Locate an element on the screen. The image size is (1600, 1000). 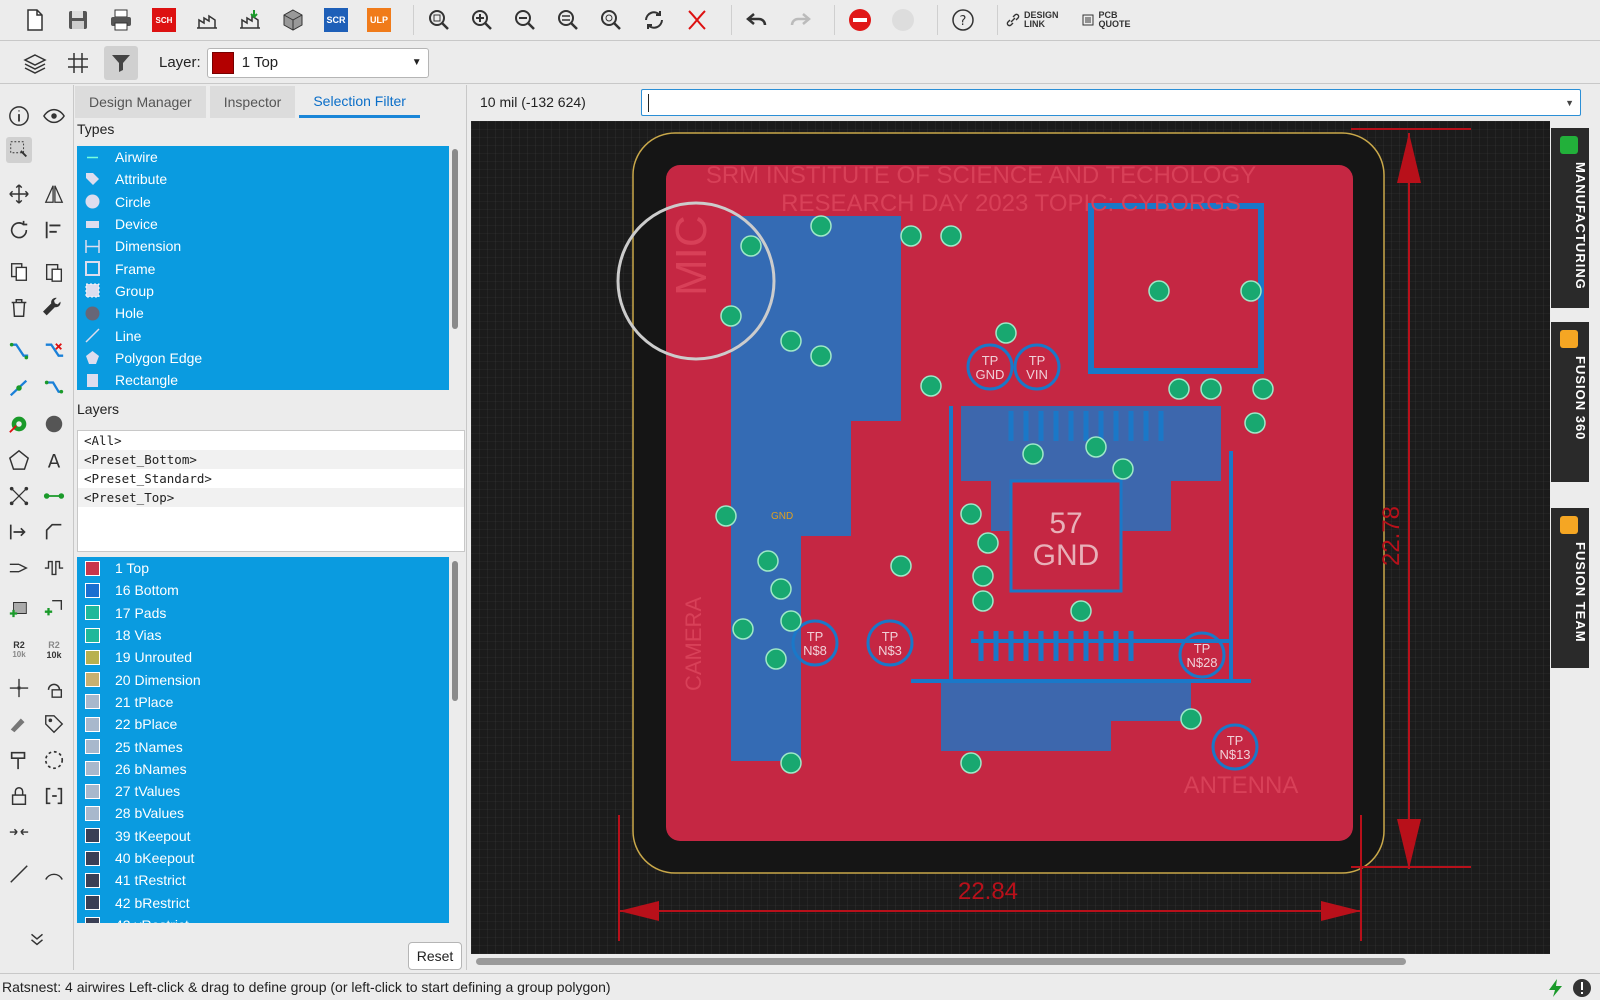
layer-item: 21 tPlace is located at coordinates (263, 702).